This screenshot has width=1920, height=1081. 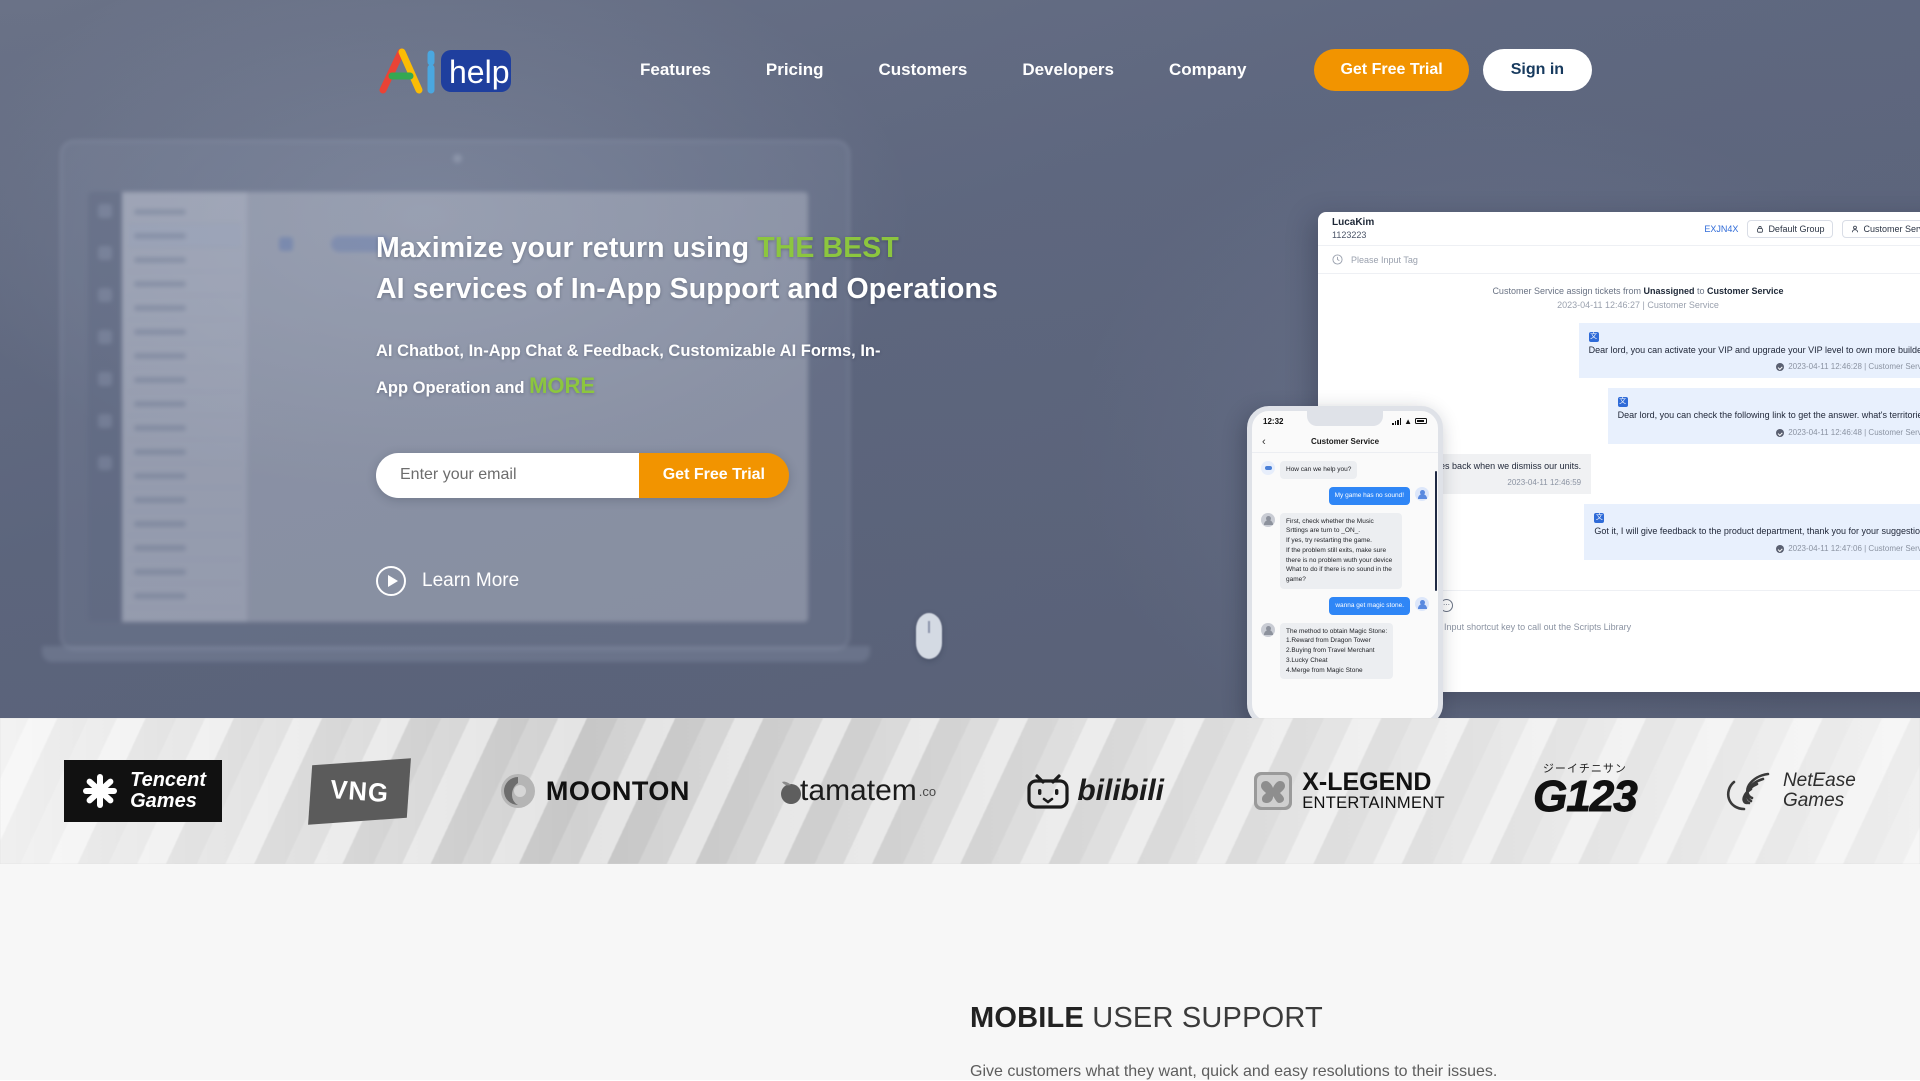 I want to click on nav-link-features: Features, so click(x=675, y=70).